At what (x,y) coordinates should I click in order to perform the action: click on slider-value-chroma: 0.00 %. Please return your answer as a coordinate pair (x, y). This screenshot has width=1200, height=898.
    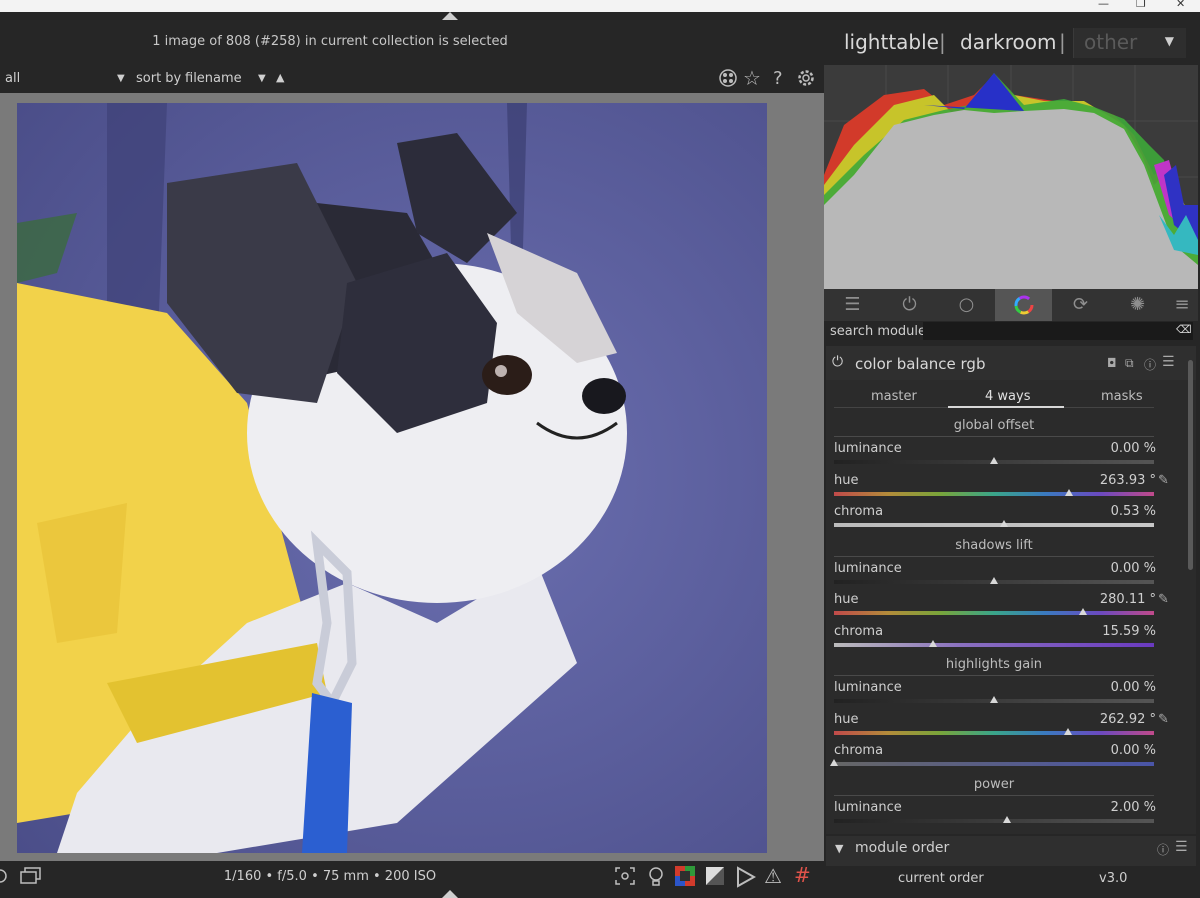
    Looking at the image, I should click on (1133, 750).